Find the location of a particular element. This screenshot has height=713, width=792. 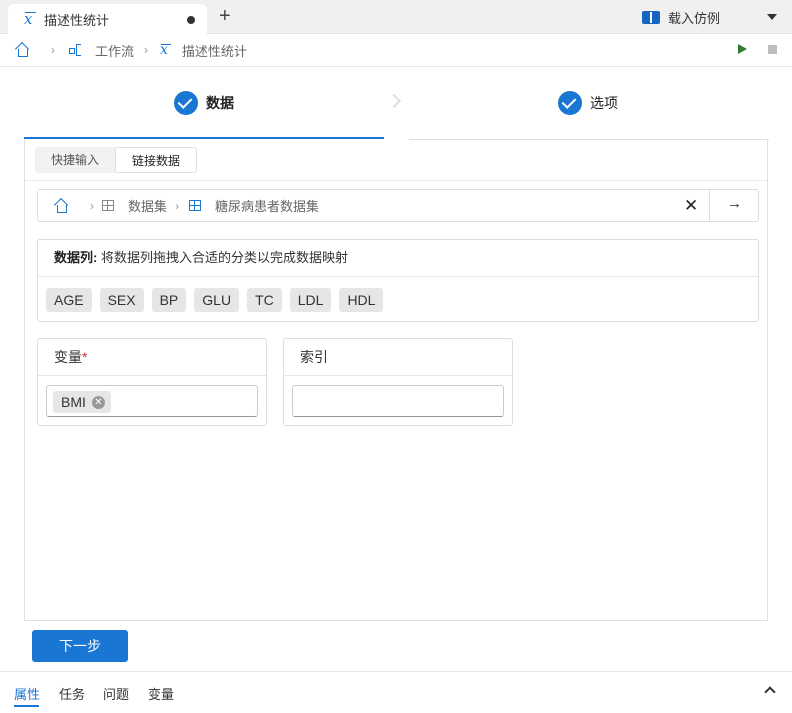

step-options-label: 选项 is located at coordinates (604, 103).